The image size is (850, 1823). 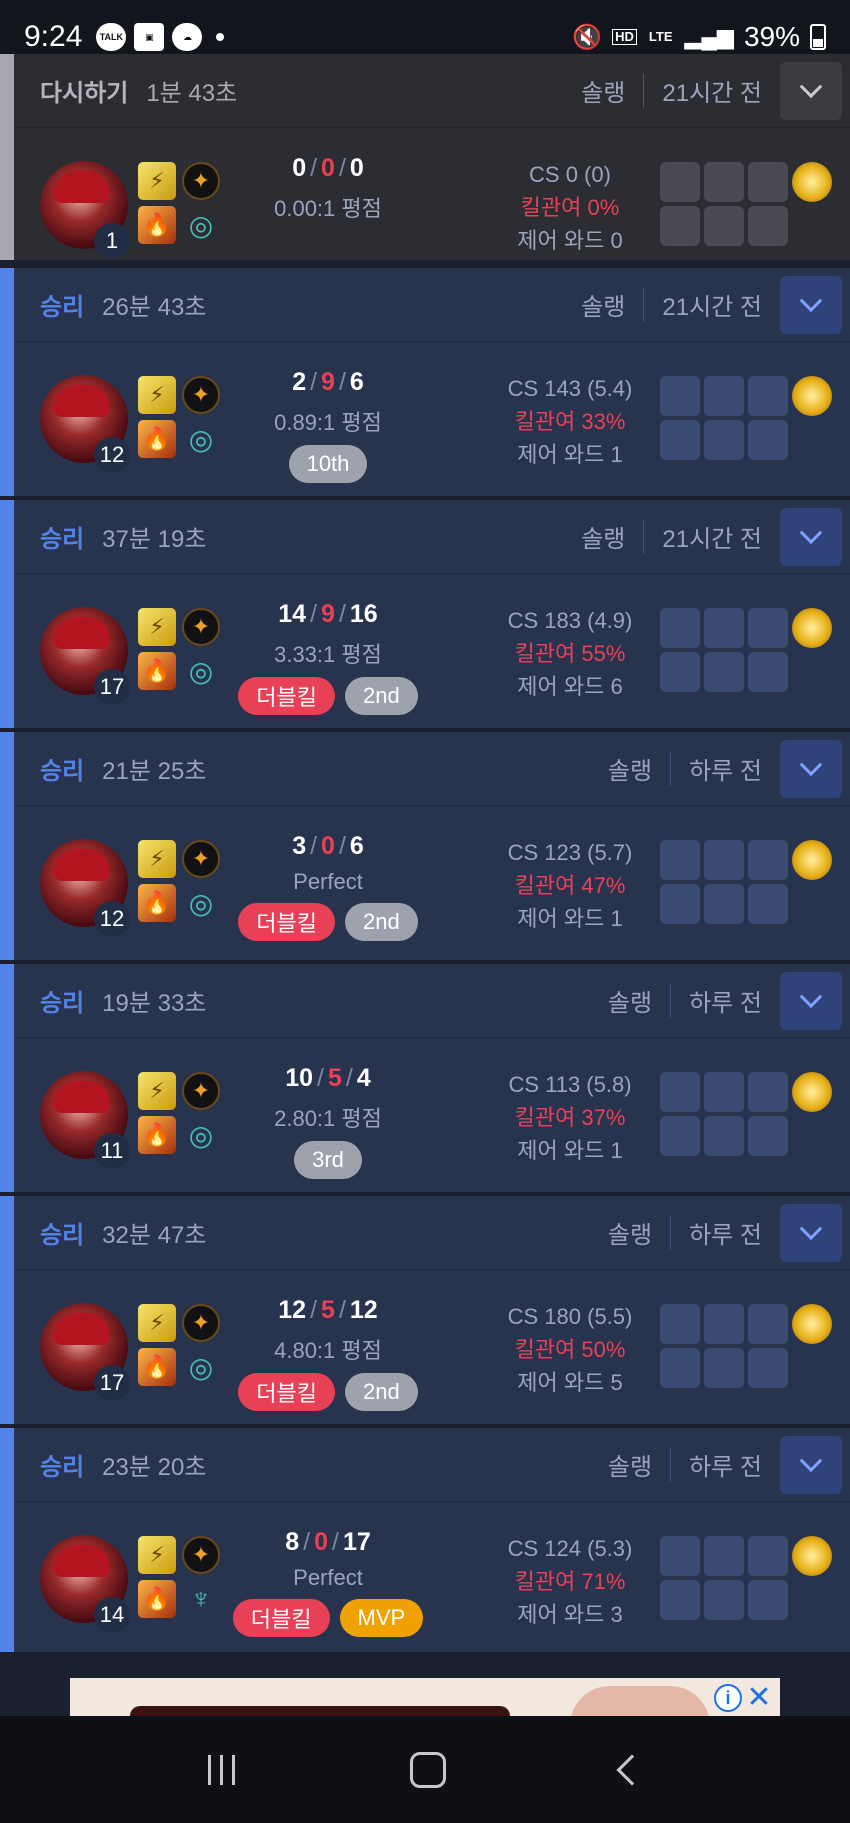 What do you see at coordinates (631, 1769) in the screenshot?
I see `back-button` at bounding box center [631, 1769].